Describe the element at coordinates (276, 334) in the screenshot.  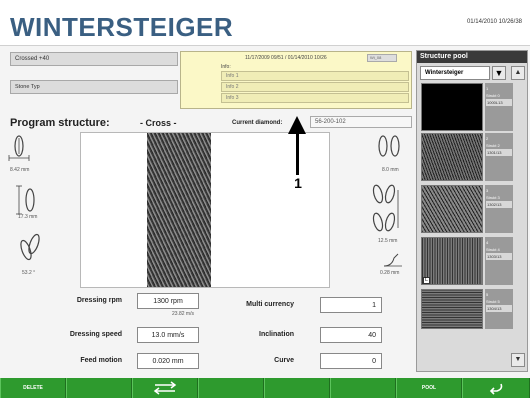
I see `inclination-label: Inclination` at that location.